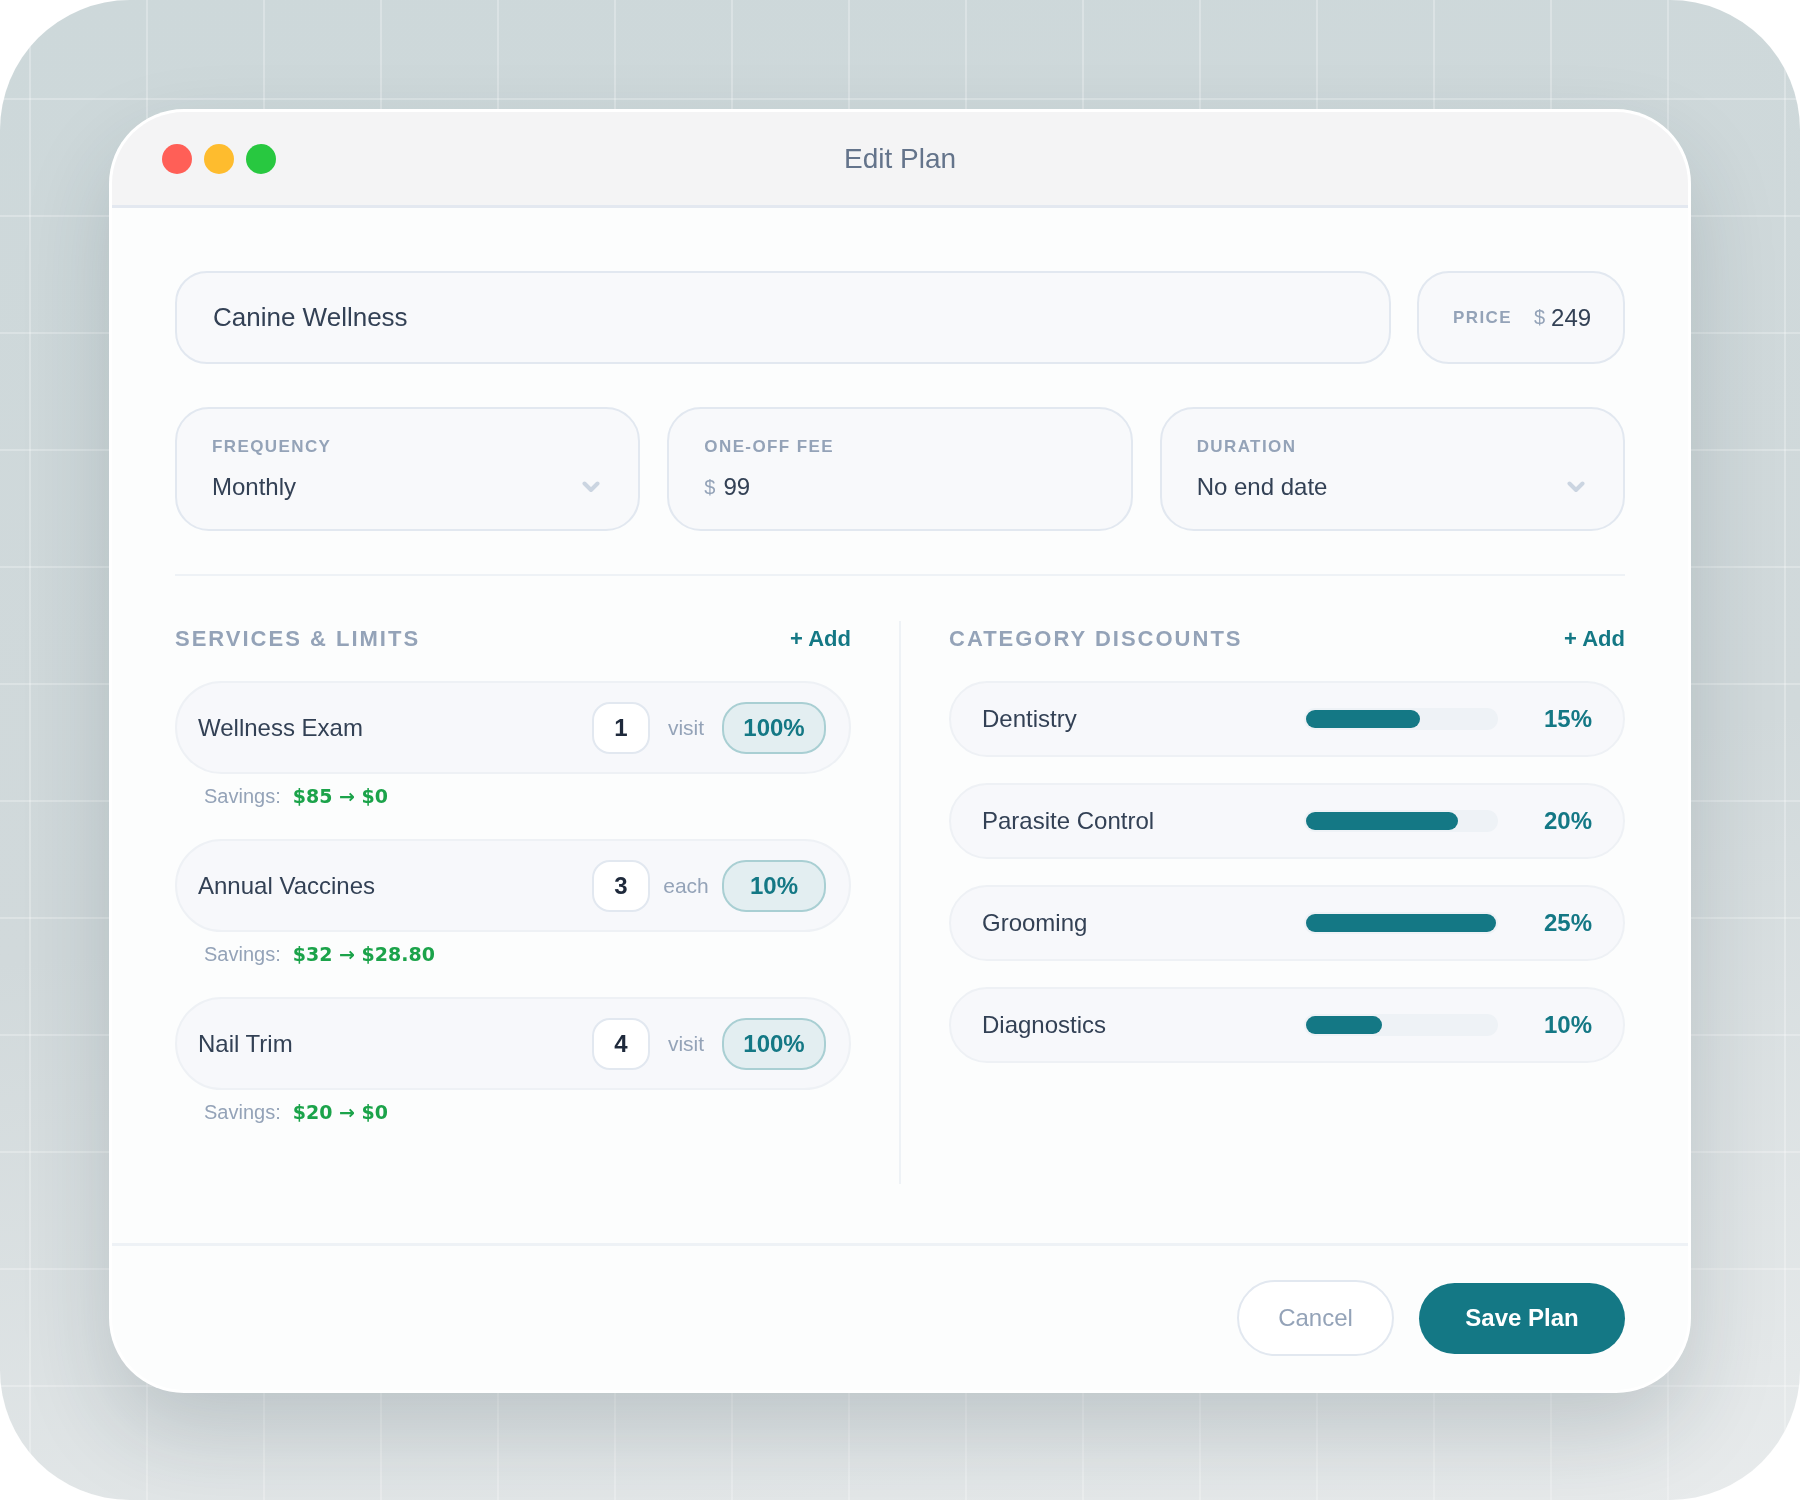 Image resolution: width=1800 pixels, height=1500 pixels. I want to click on input-field: ONE-OFF FEE $ 99, so click(900, 469).